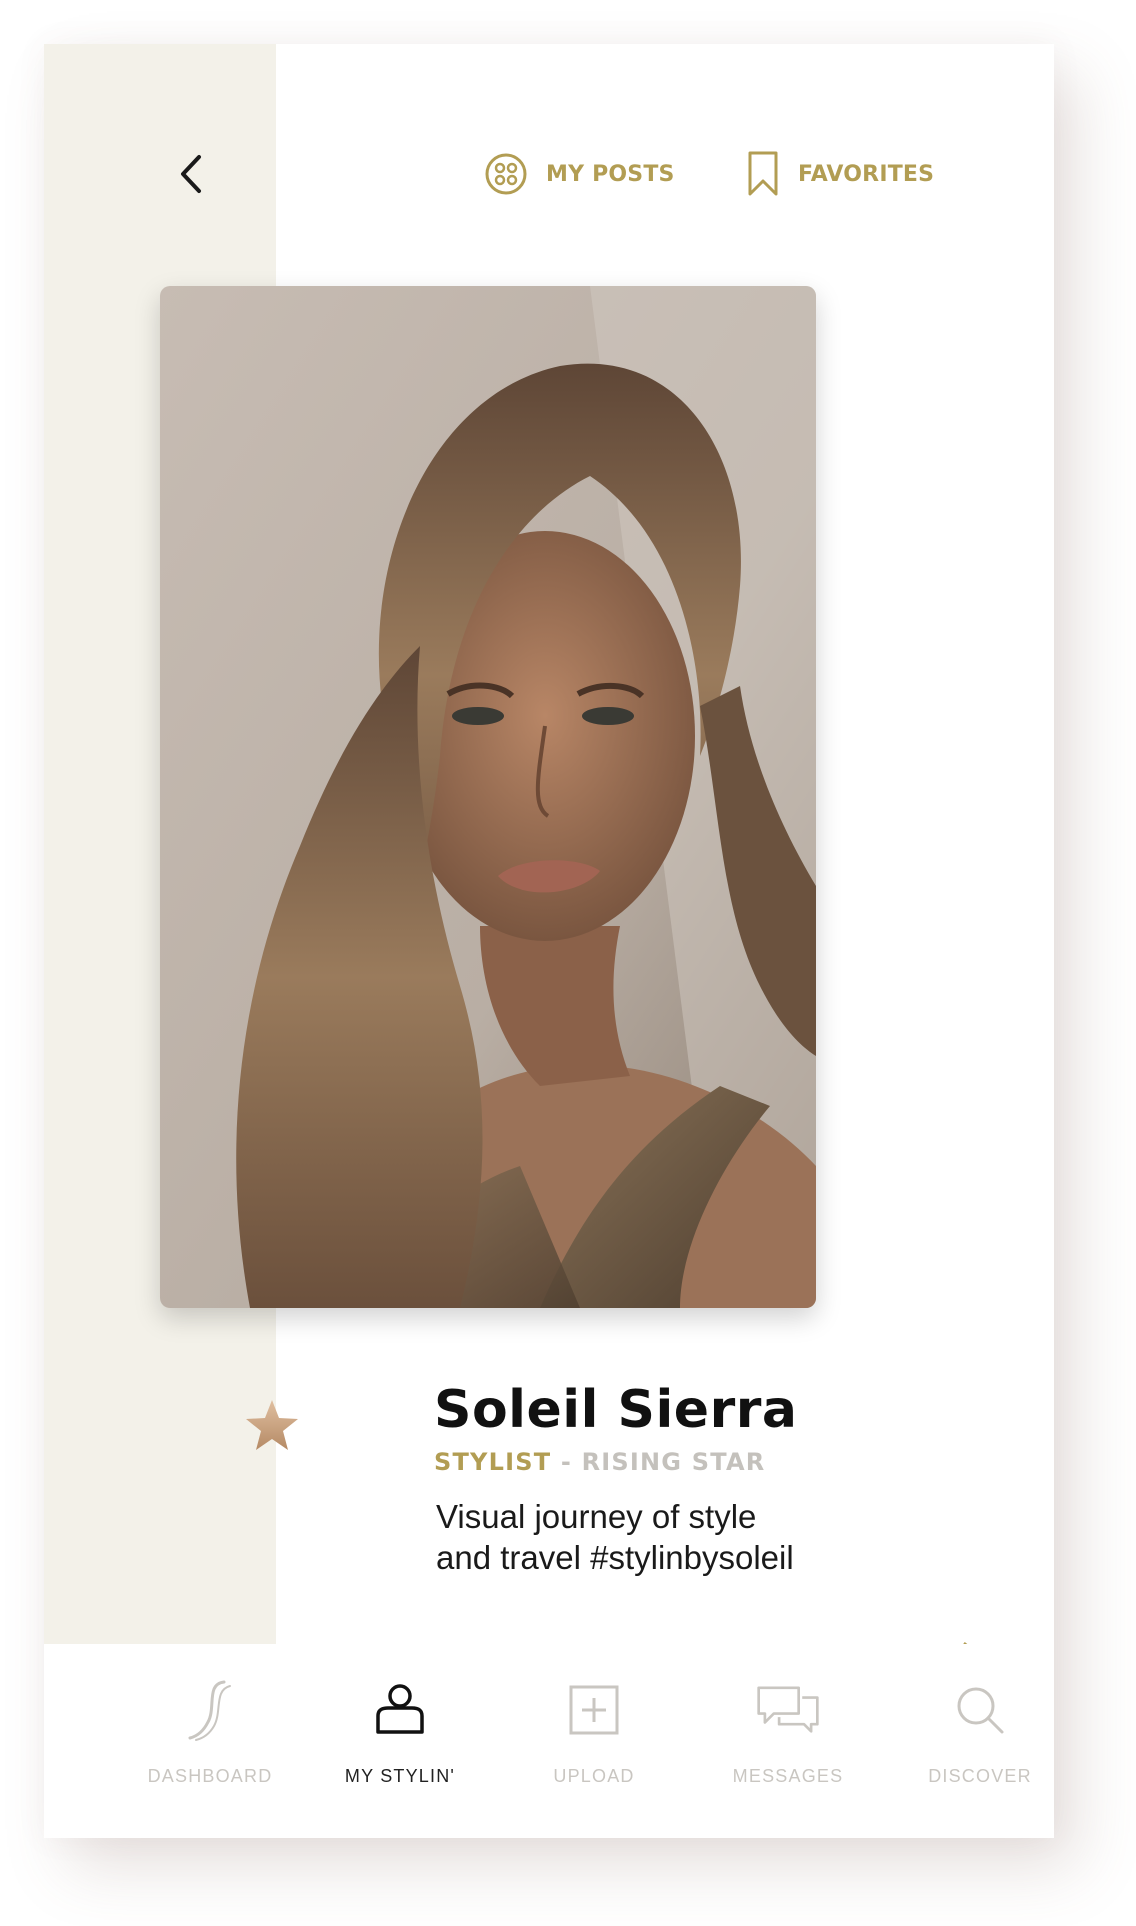  Describe the element at coordinates (400, 1743) in the screenshot. I see `tab-my-stylin: MY STYLIN'` at that location.